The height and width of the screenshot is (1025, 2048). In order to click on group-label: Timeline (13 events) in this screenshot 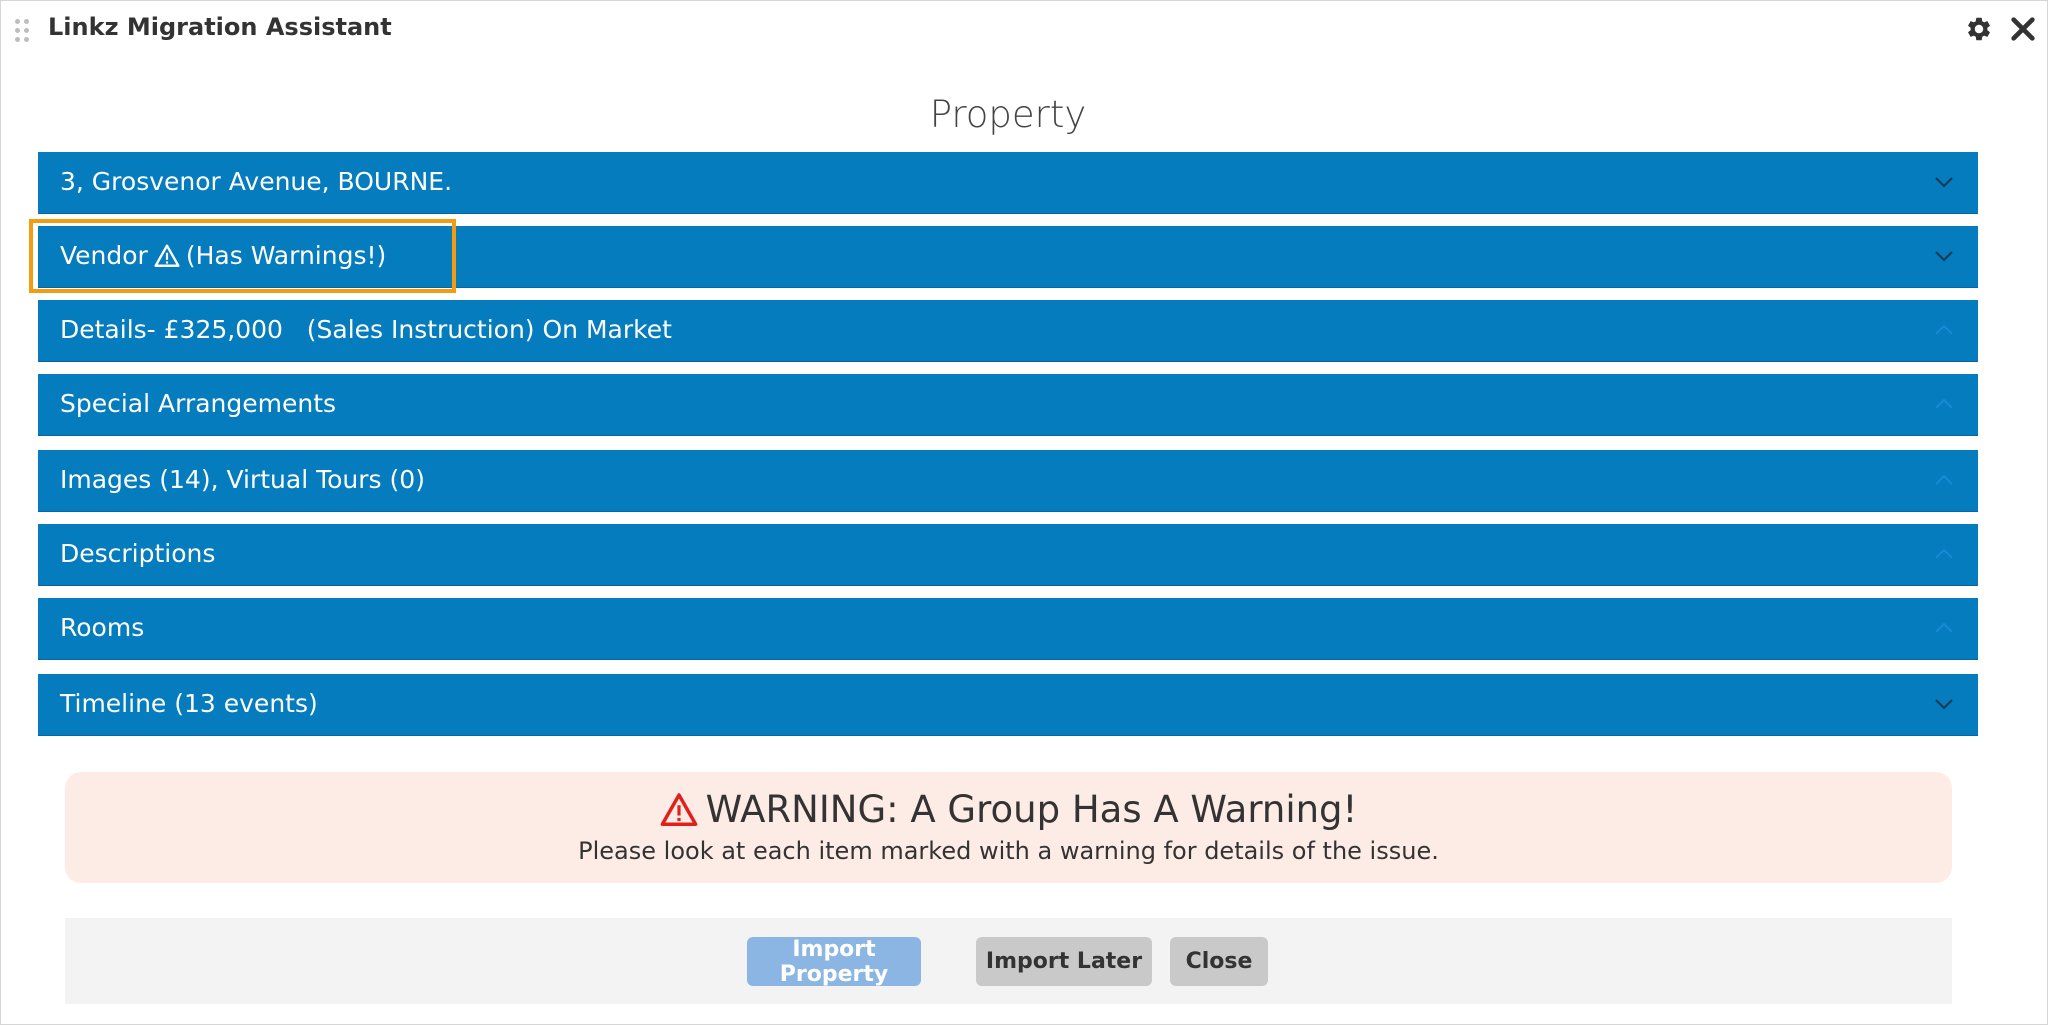, I will do `click(189, 703)`.